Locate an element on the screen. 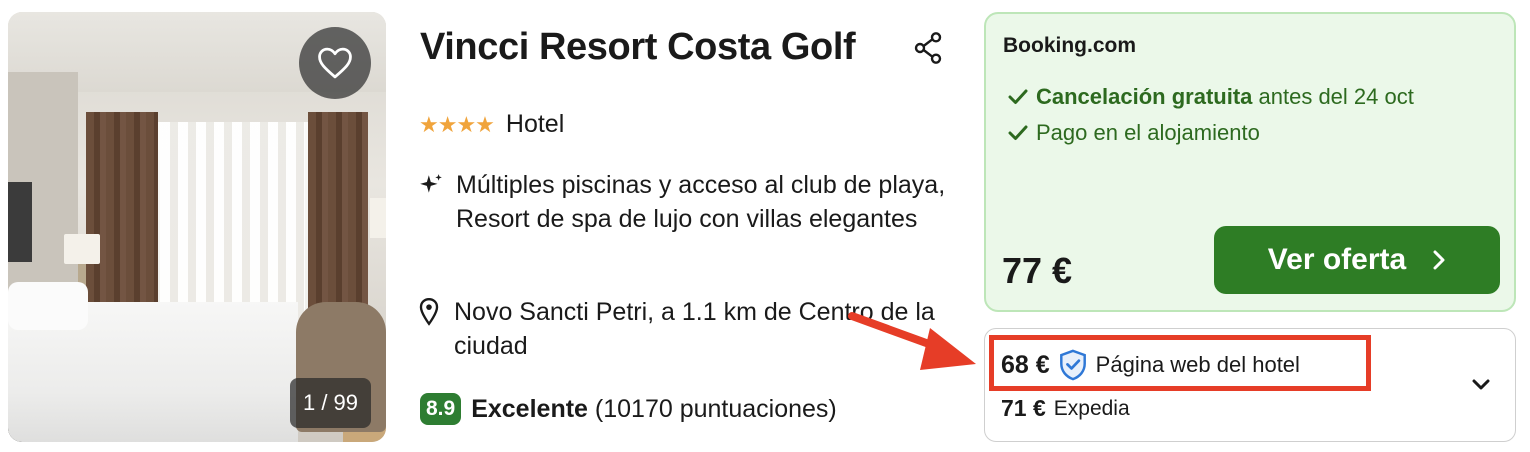 This screenshot has height=452, width=1530. pay-at-property-perk: Pago en el alojamiento is located at coordinates (1134, 133).